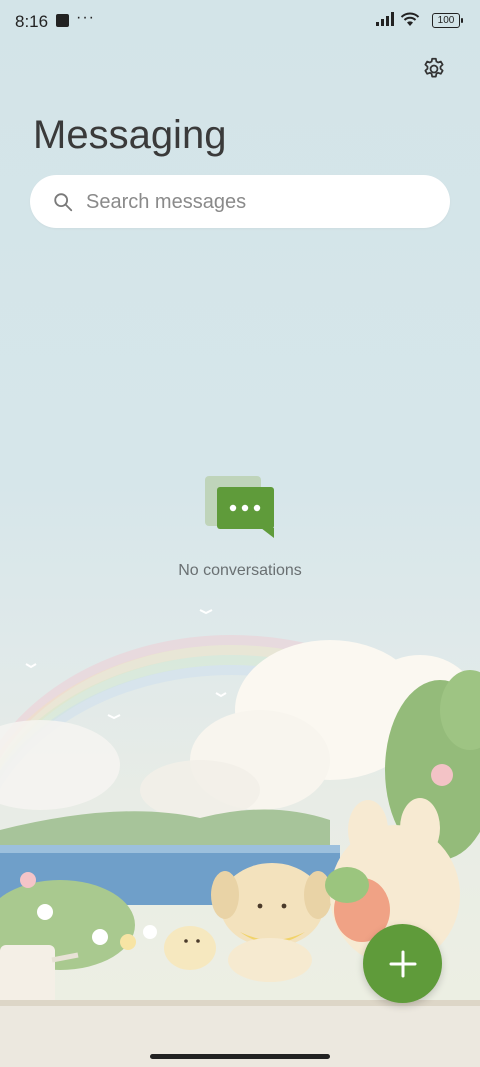  I want to click on wifi-icon, so click(410, 19).